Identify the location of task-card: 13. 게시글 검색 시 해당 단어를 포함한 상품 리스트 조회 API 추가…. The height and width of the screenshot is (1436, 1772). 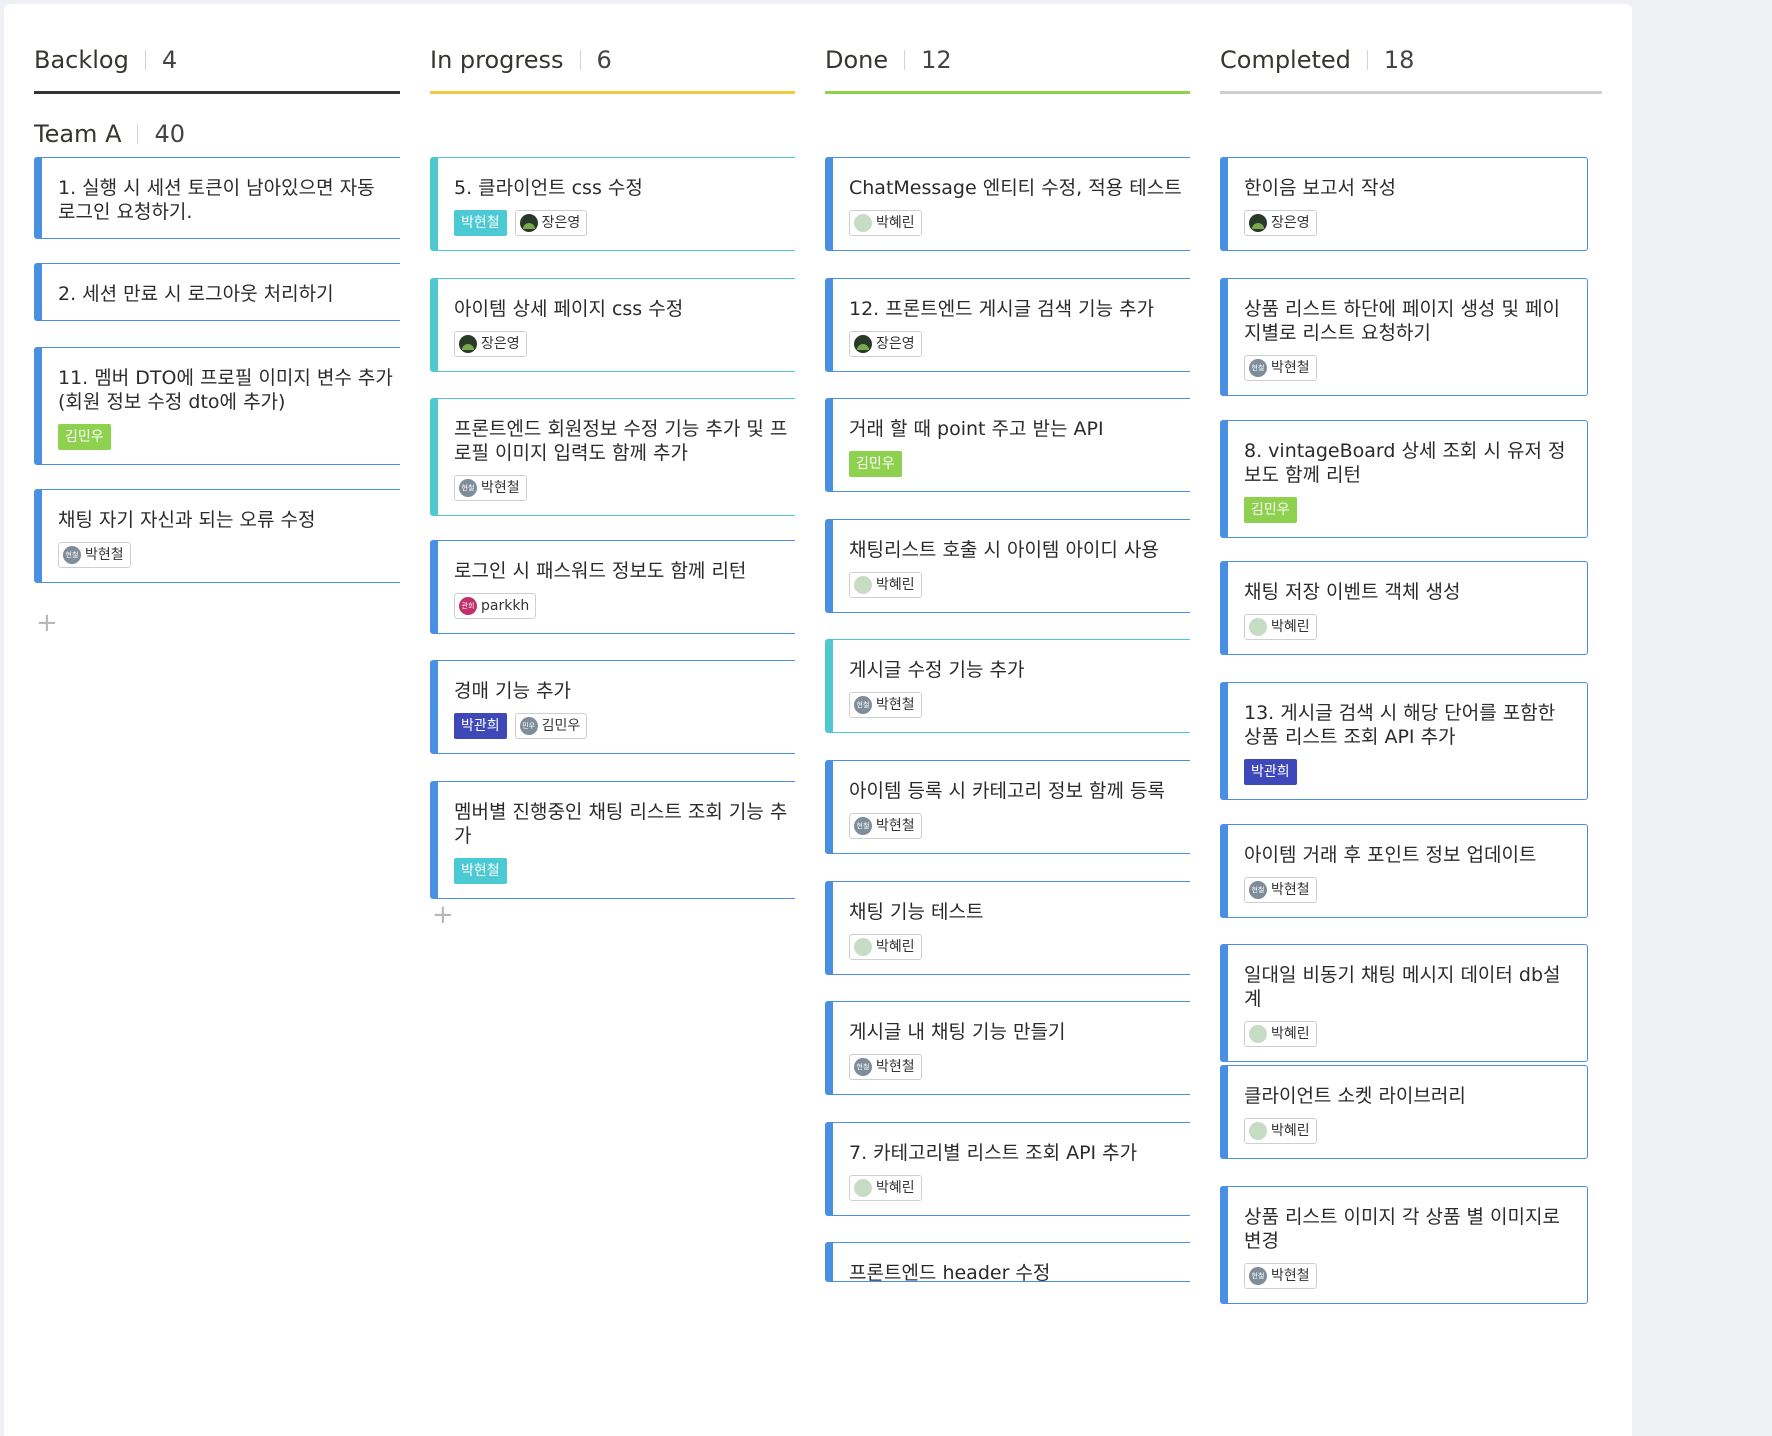
(1404, 741).